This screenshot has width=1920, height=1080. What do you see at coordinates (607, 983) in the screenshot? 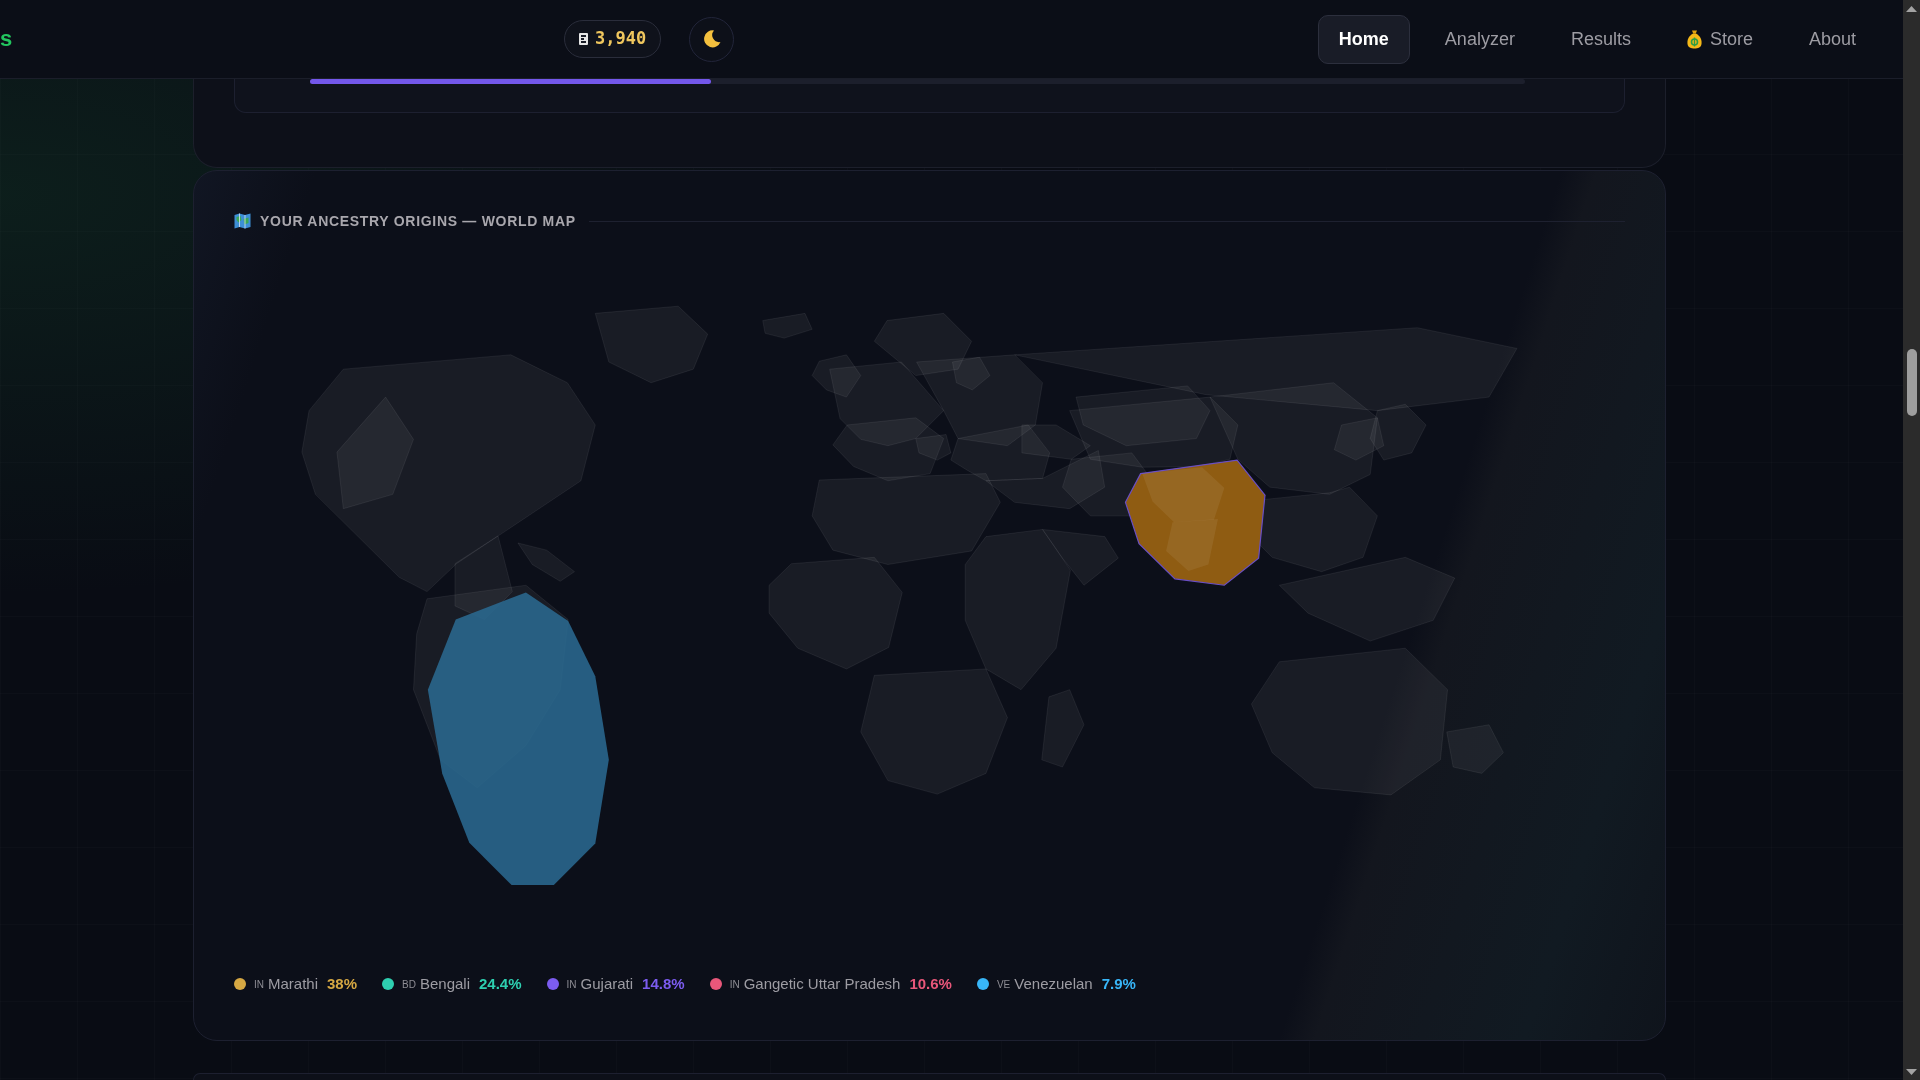
I see `legend-label: Gujarati` at bounding box center [607, 983].